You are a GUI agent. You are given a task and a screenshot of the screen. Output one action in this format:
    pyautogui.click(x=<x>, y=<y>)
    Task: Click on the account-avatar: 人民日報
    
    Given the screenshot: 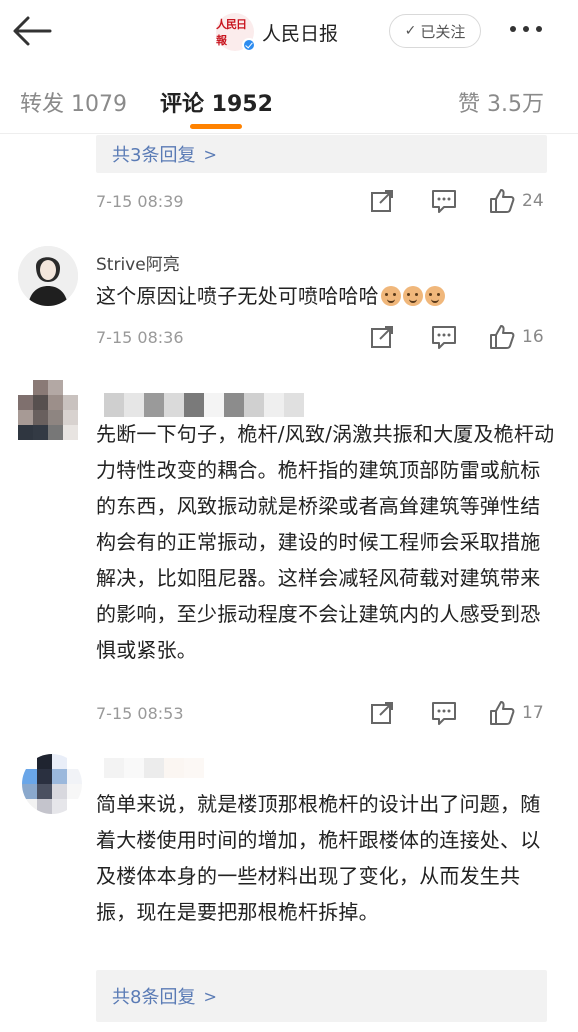 What is the action you would take?
    pyautogui.click(x=236, y=32)
    